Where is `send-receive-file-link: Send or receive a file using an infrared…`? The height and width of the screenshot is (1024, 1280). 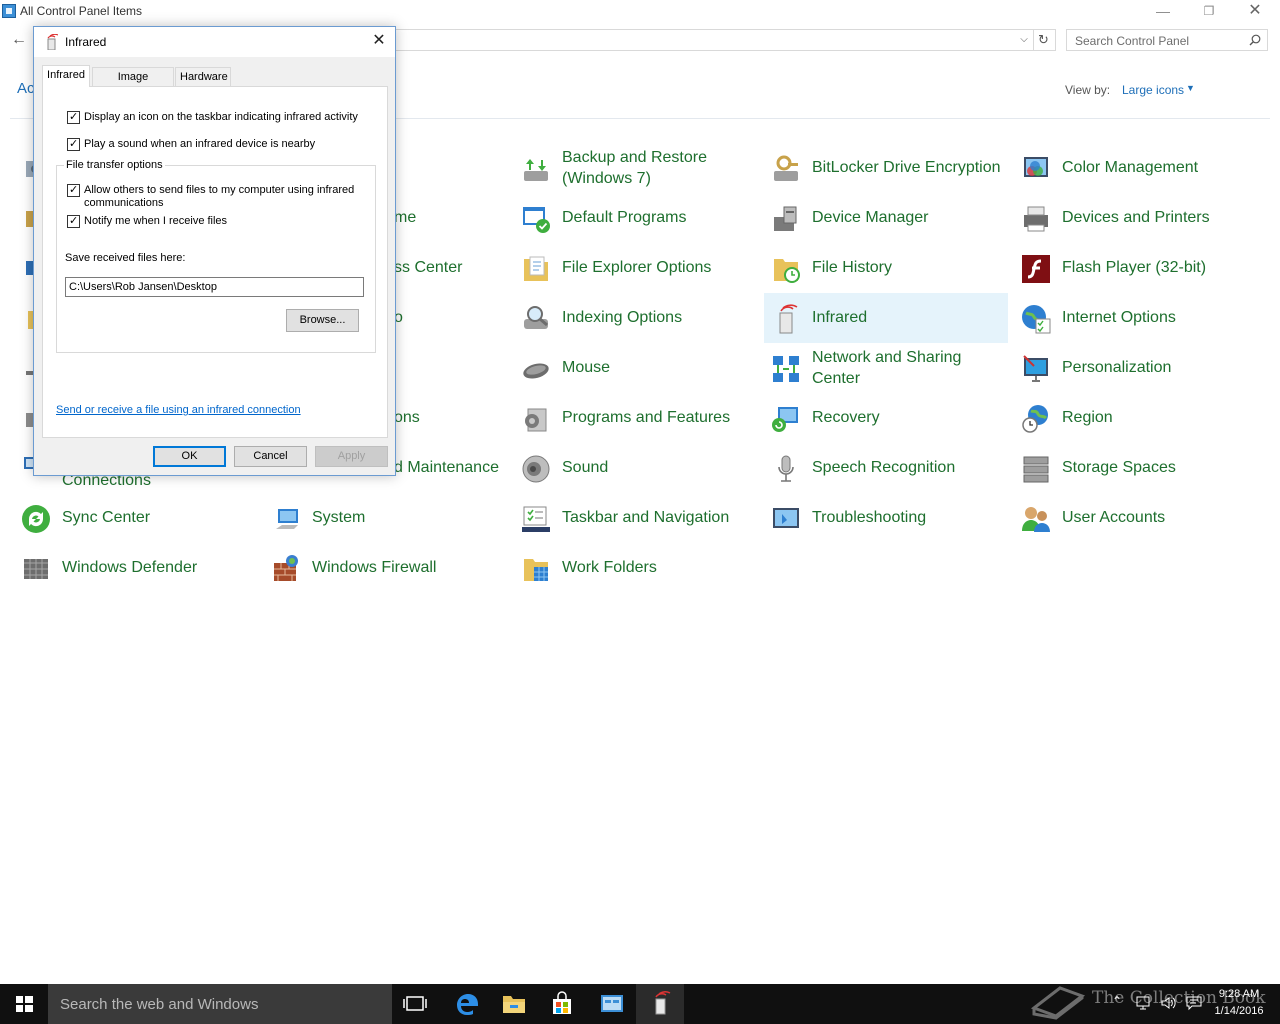 send-receive-file-link: Send or receive a file using an infrared… is located at coordinates (178, 410).